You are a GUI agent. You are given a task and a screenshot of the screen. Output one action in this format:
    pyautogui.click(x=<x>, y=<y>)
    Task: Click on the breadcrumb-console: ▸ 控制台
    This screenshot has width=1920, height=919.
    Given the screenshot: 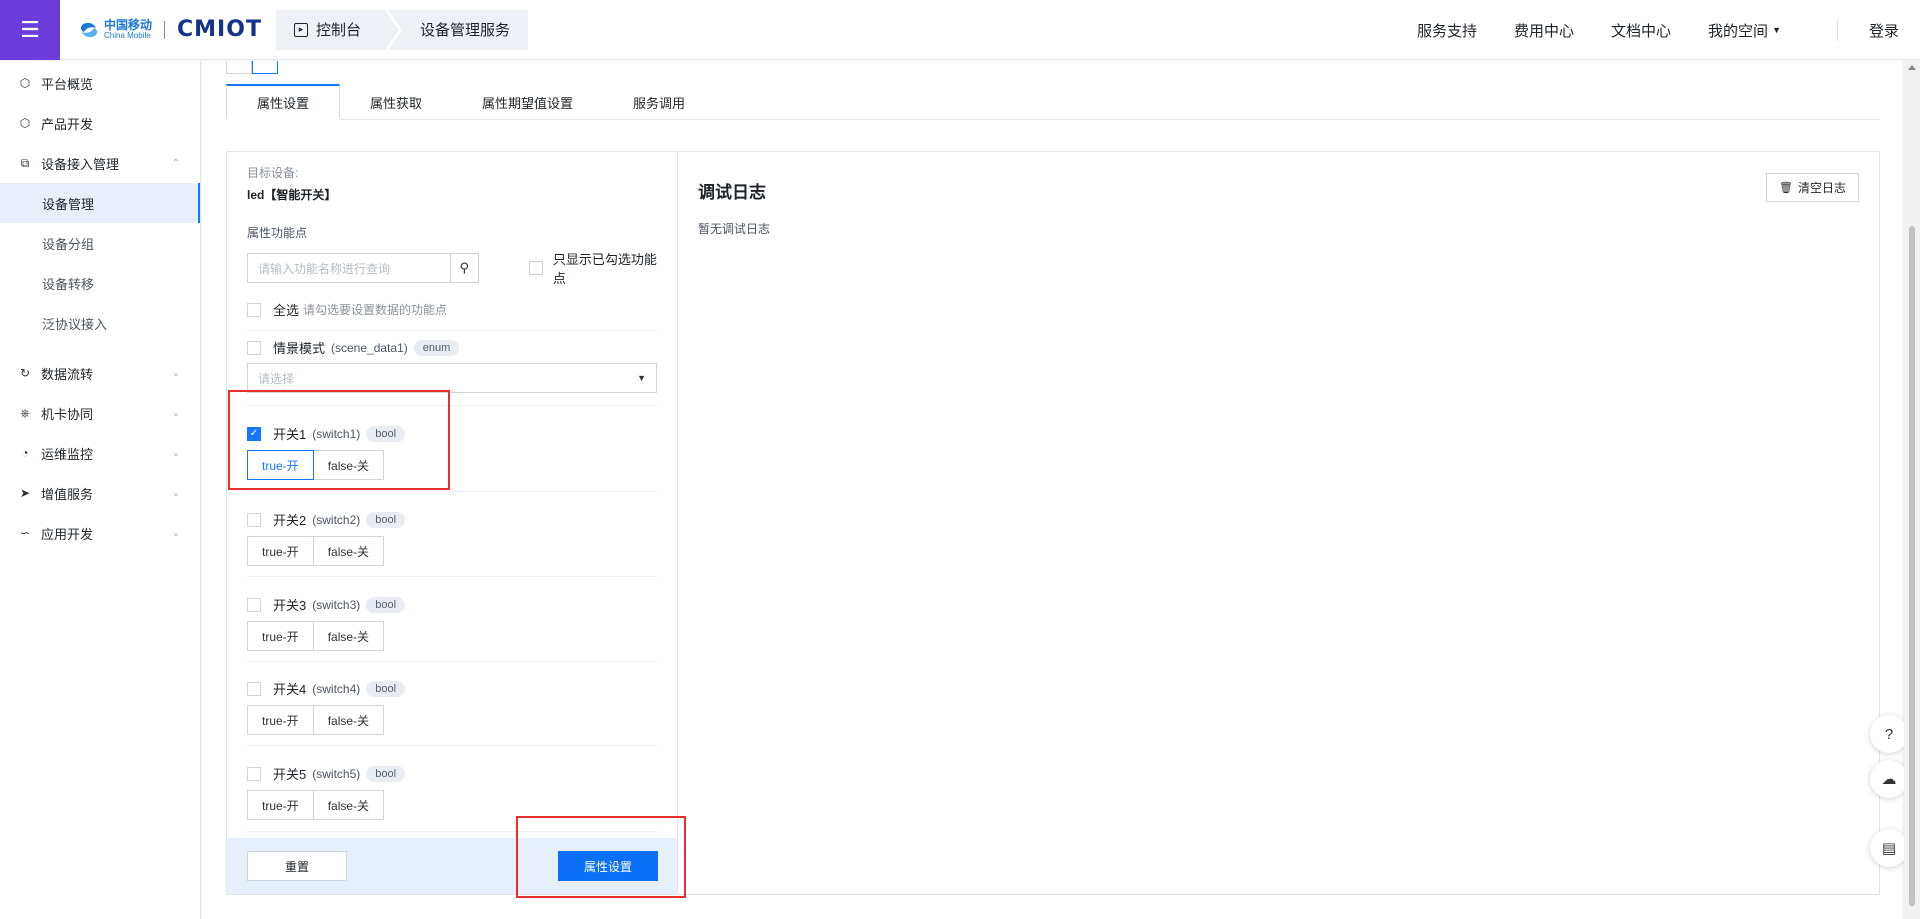 What is the action you would take?
    pyautogui.click(x=338, y=29)
    